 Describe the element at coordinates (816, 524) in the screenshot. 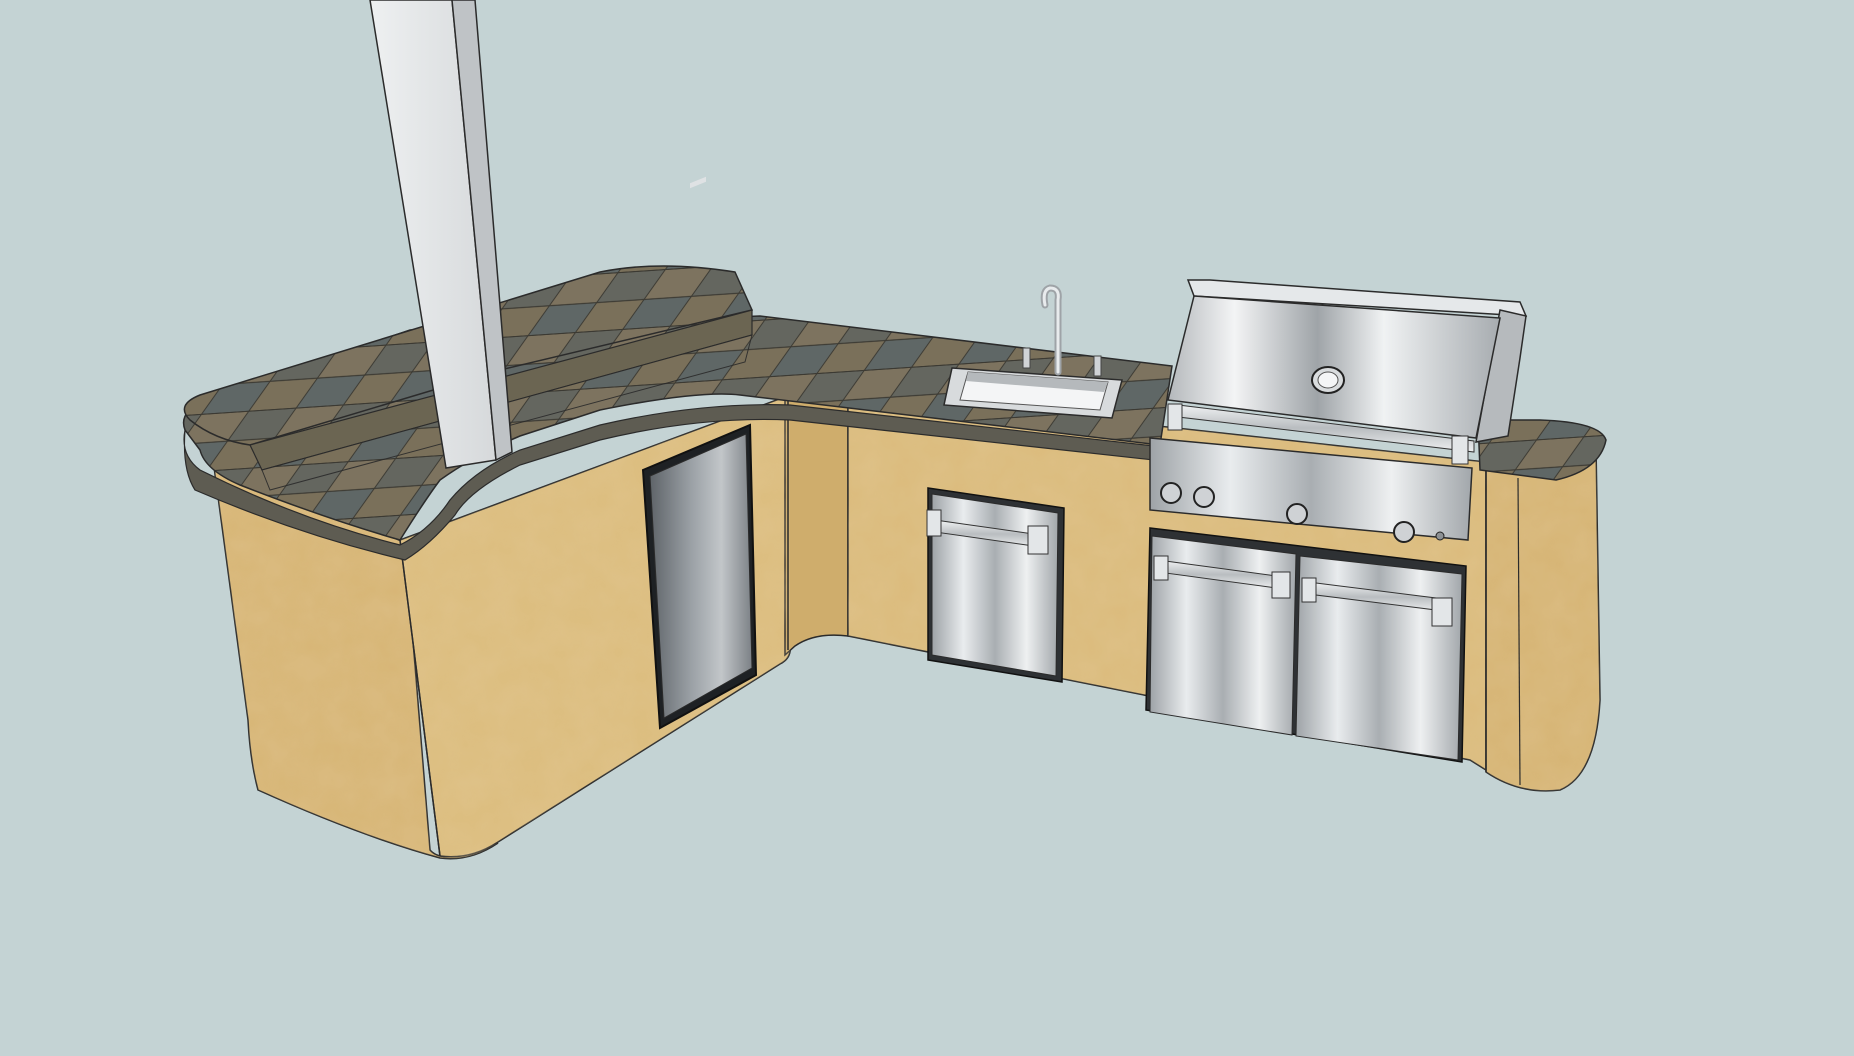

I see `base-inner-corner` at that location.